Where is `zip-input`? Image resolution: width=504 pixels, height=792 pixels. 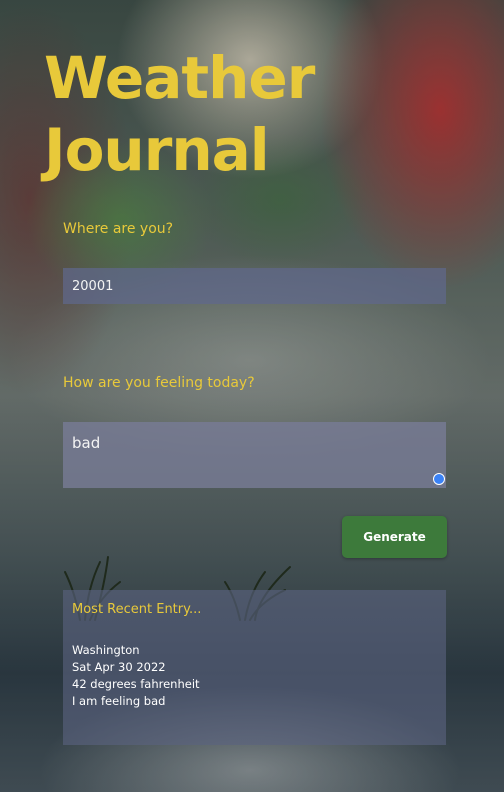
zip-input is located at coordinates (254, 286).